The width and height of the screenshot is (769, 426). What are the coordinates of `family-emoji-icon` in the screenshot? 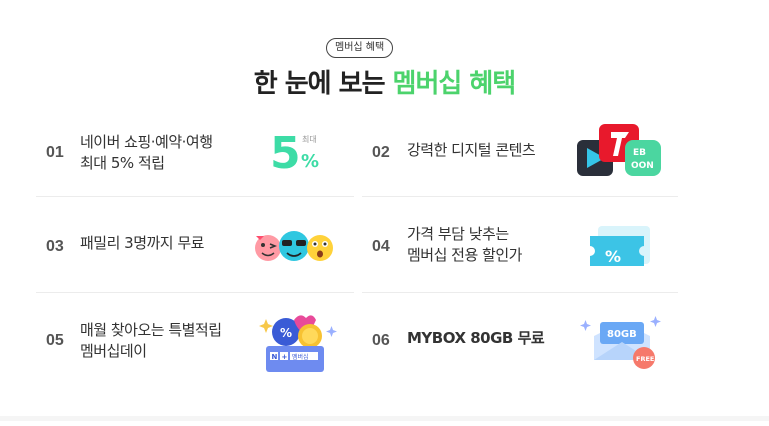 It's located at (294, 246).